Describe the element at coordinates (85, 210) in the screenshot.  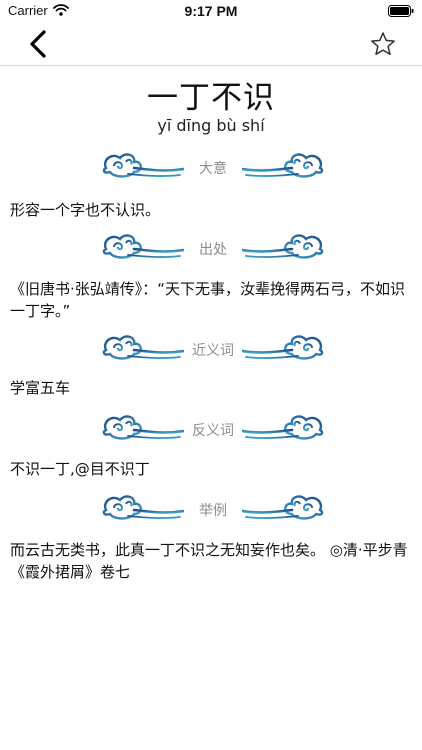
I see `meaning-text: 形容一个字也不认识。` at that location.